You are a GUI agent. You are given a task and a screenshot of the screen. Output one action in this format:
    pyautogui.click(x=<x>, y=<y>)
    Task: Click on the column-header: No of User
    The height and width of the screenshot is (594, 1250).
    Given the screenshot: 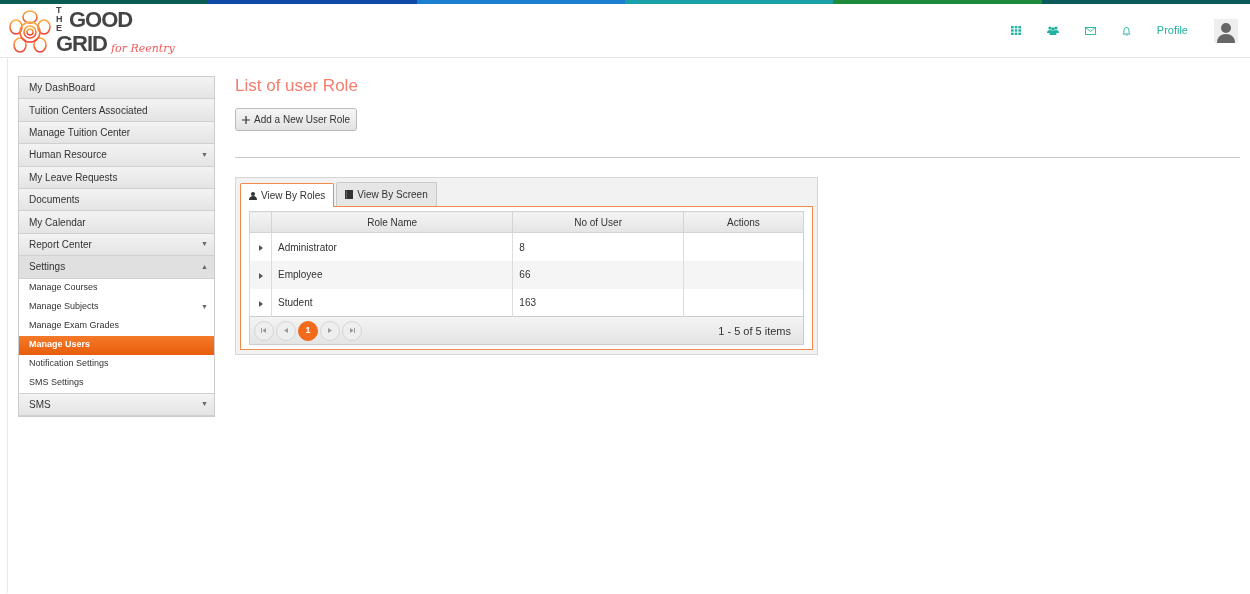 What is the action you would take?
    pyautogui.click(x=598, y=222)
    